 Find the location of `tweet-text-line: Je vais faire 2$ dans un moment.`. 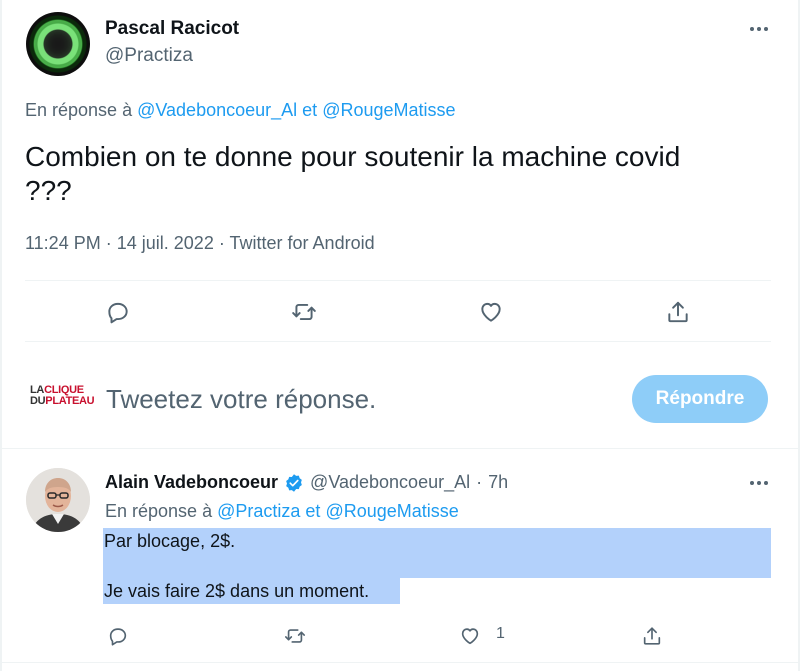

tweet-text-line: Je vais faire 2$ dans un moment. is located at coordinates (237, 591).